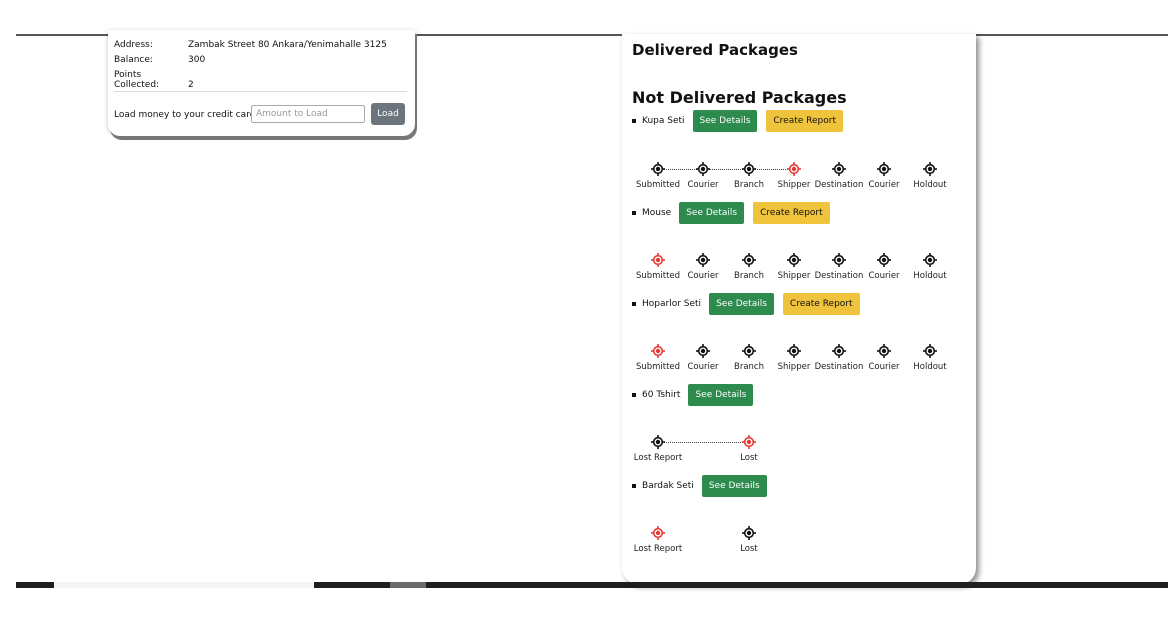  Describe the element at coordinates (715, 50) in the screenshot. I see `delivered-packages-title: Delivered Packages` at that location.